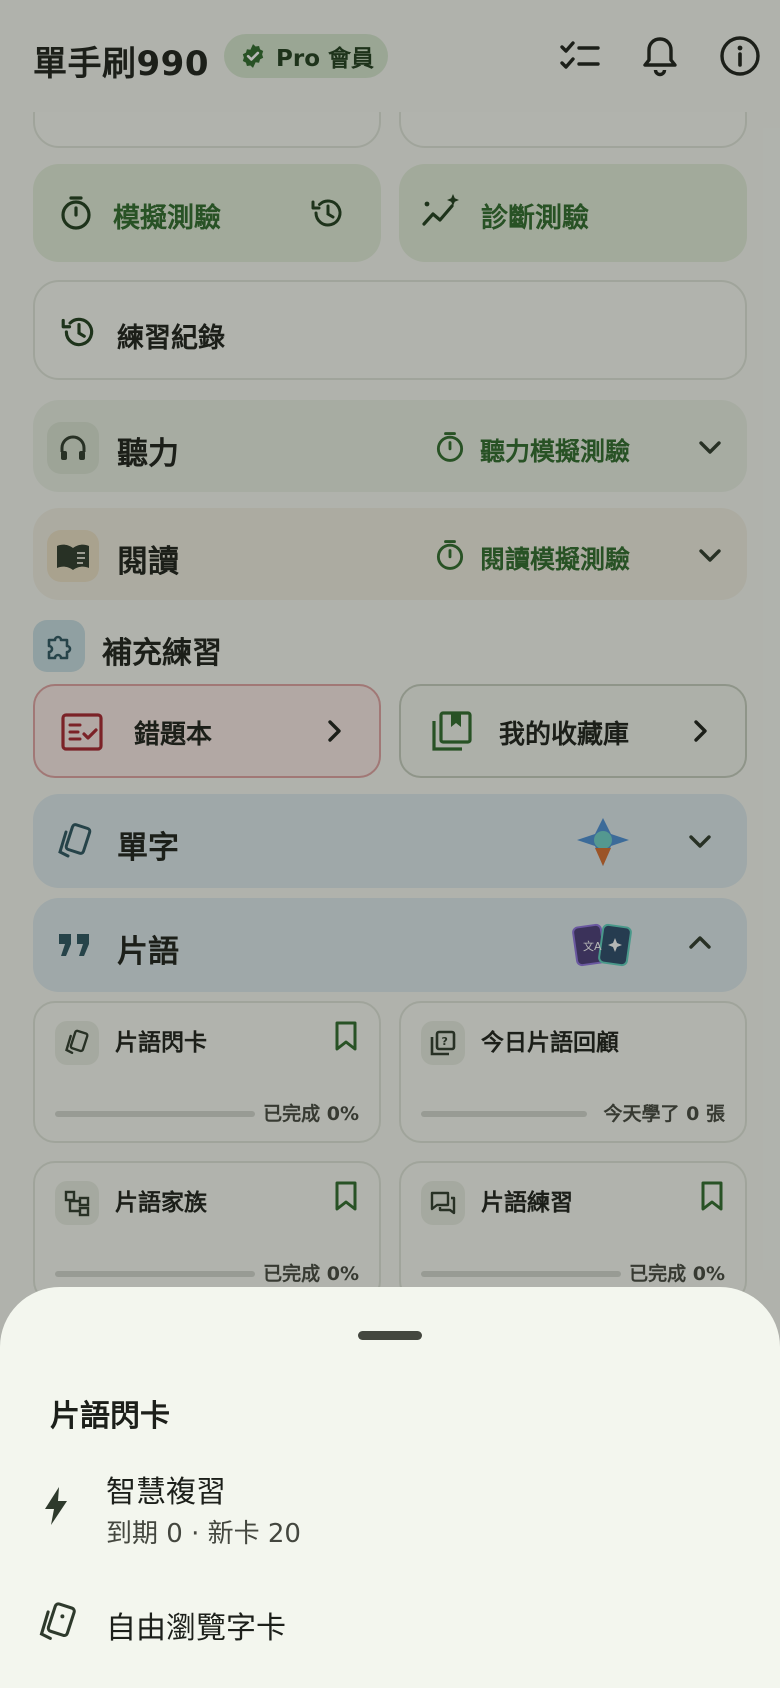 This screenshot has width=780, height=1688. I want to click on smart-review-title: 智慧複習, so click(166, 1492).